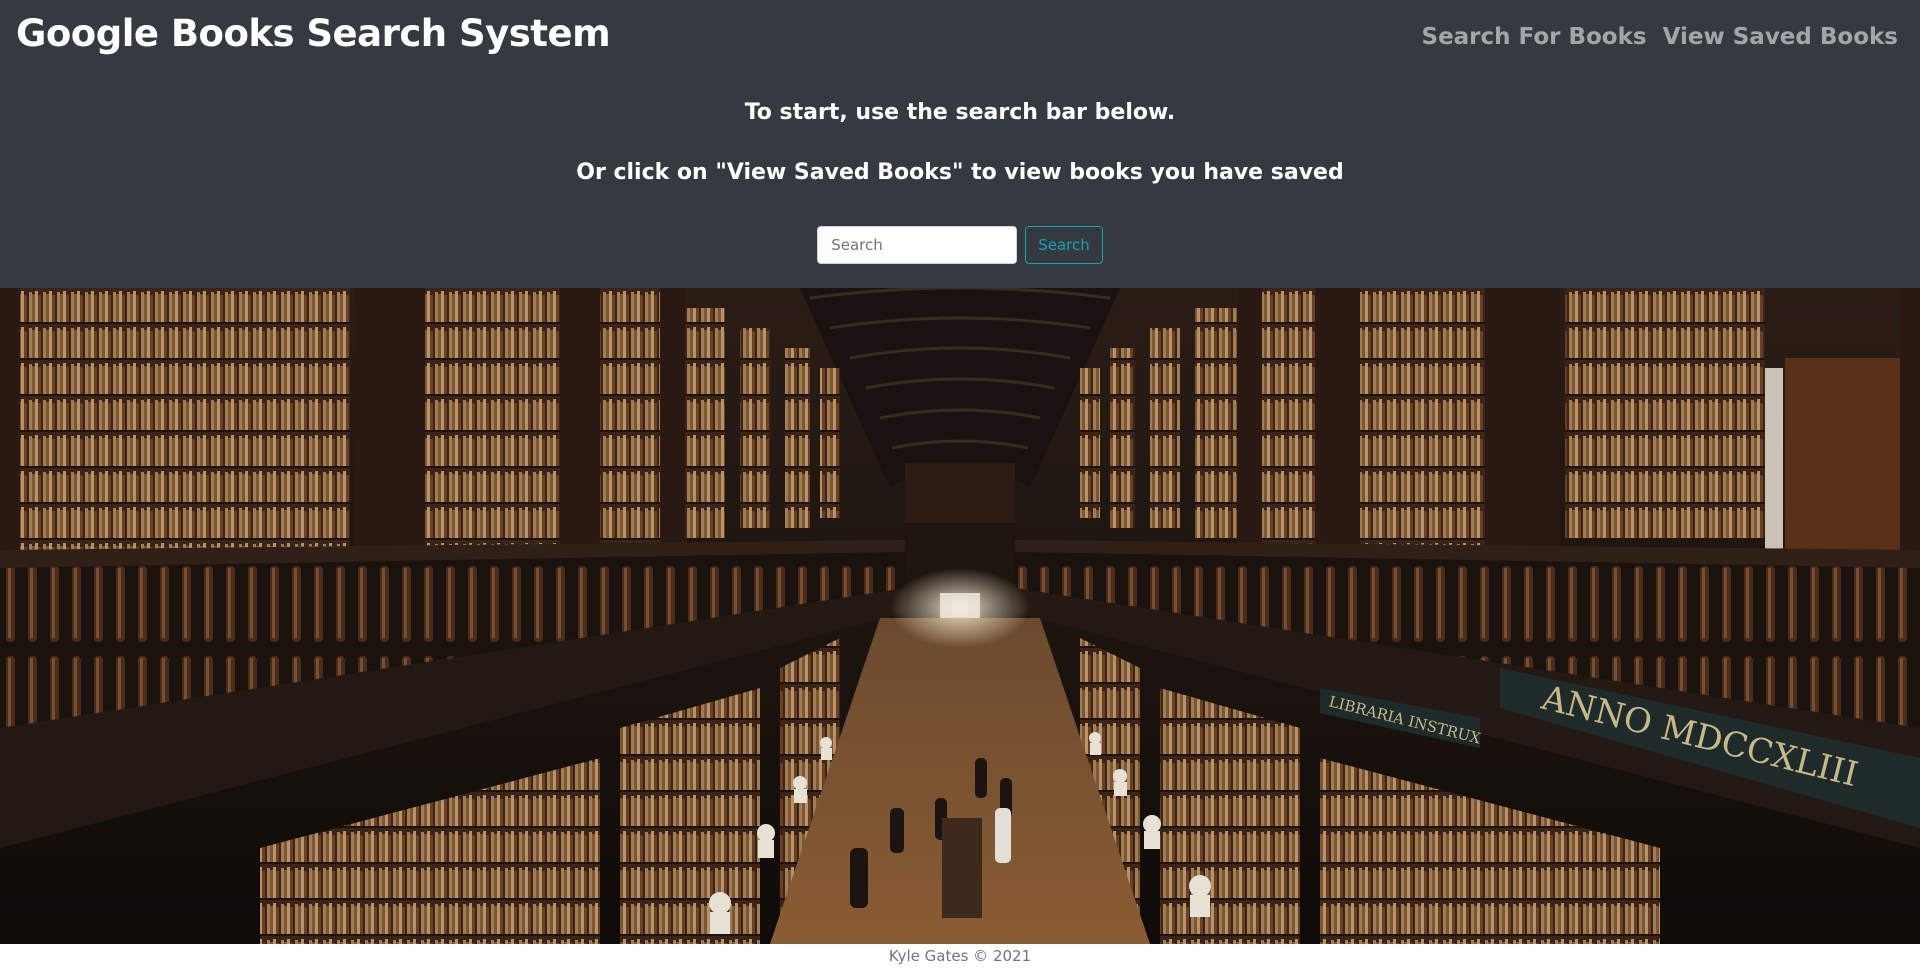 The image size is (1920, 969). I want to click on site-brand: Google Books Search System, so click(313, 33).